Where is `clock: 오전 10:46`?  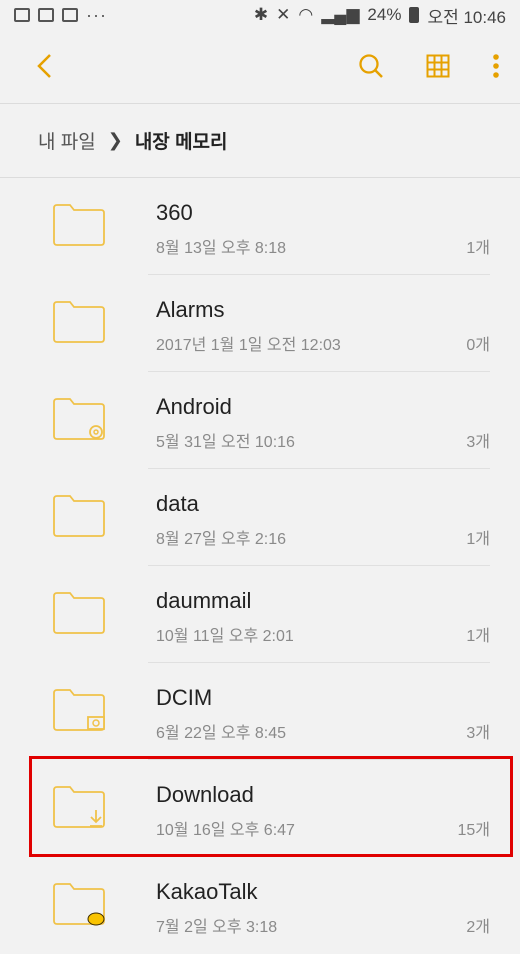 clock: 오전 10:46 is located at coordinates (466, 17).